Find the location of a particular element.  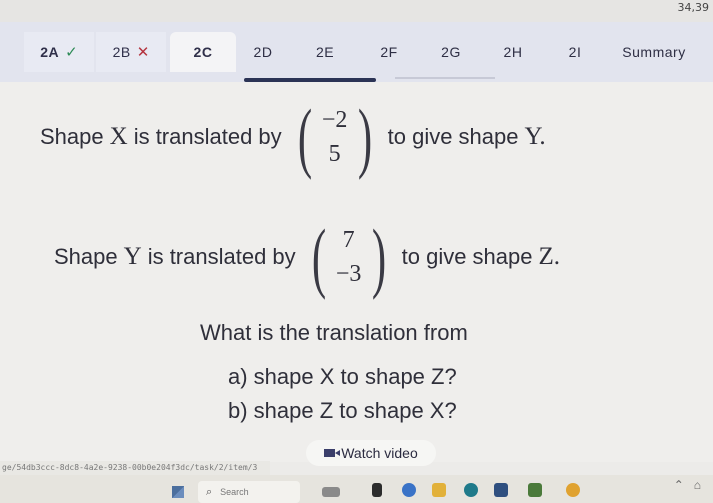

tab-2i: 2I is located at coordinates (575, 52).